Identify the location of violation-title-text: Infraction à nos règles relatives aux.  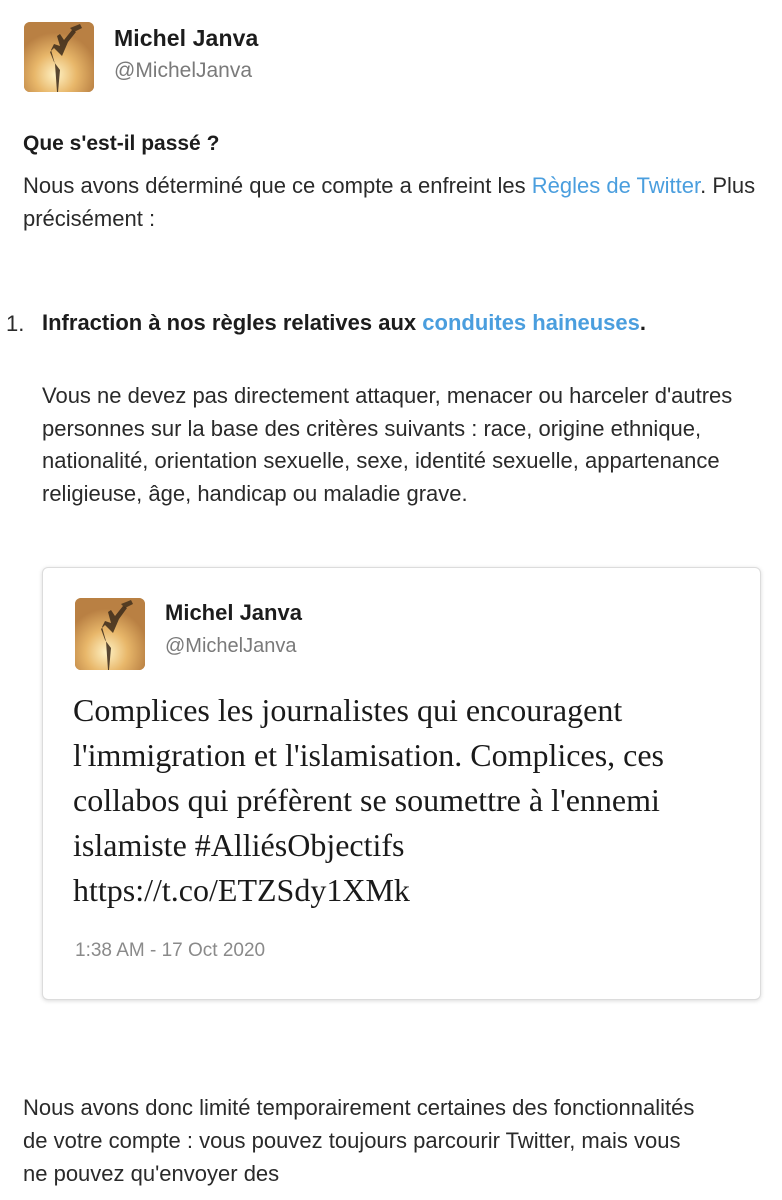
(232, 322).